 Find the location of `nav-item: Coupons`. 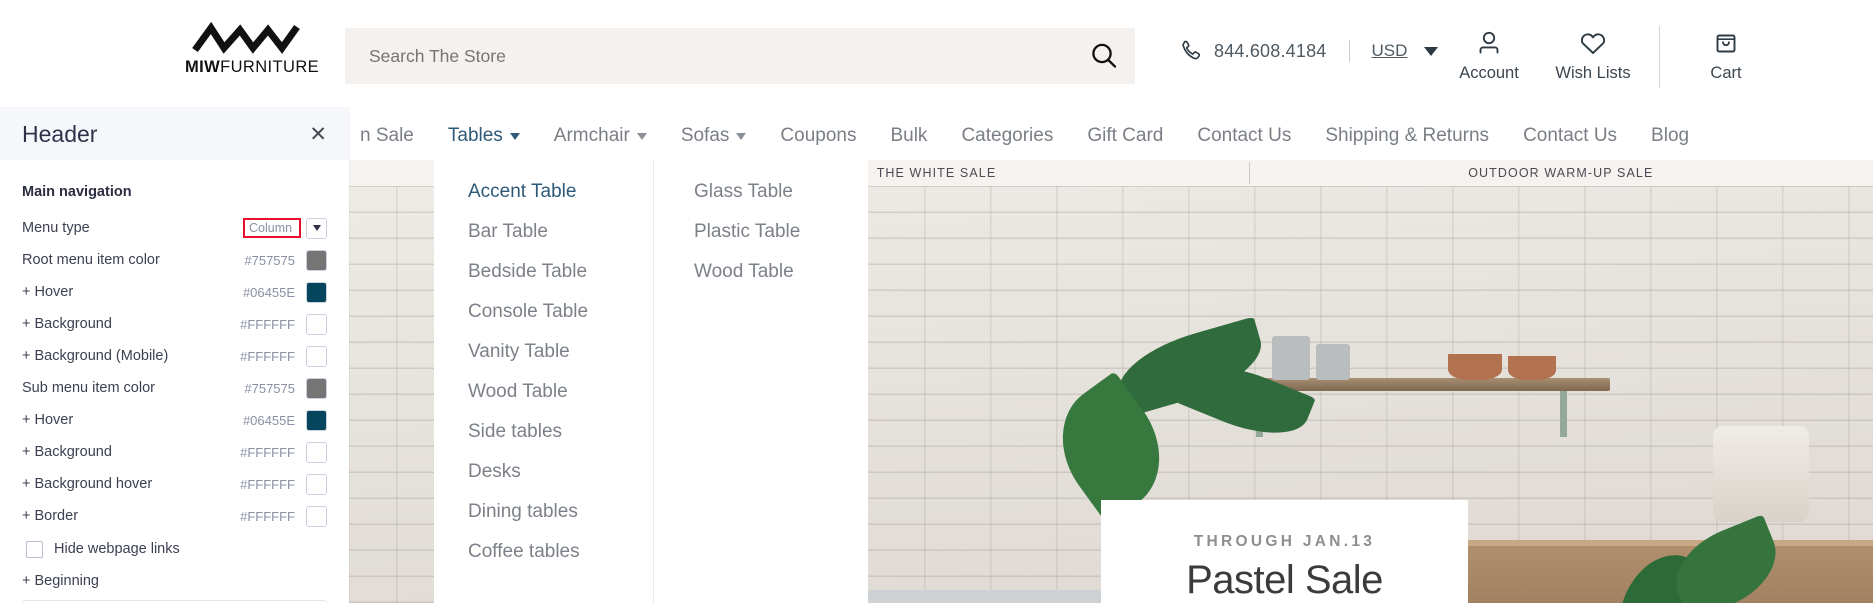

nav-item: Coupons is located at coordinates (818, 136).